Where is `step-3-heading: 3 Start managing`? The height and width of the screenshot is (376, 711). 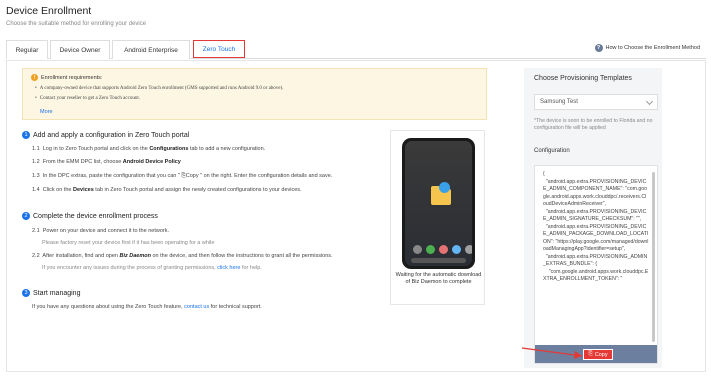
step-3-heading: 3 Start managing is located at coordinates (51, 293).